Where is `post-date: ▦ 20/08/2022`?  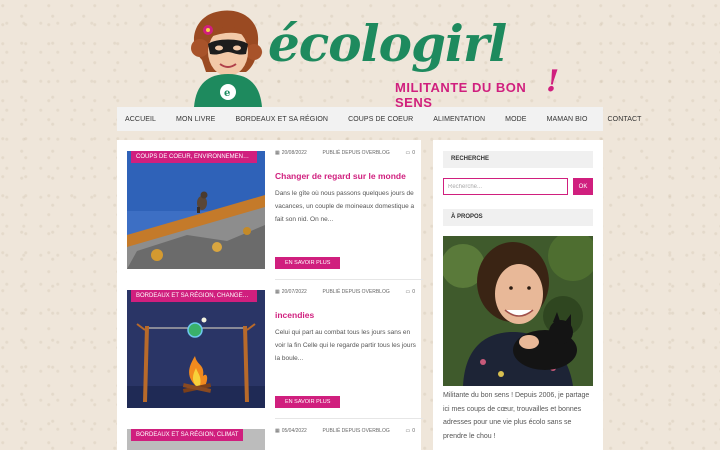
post-date: ▦ 20/08/2022 is located at coordinates (291, 153).